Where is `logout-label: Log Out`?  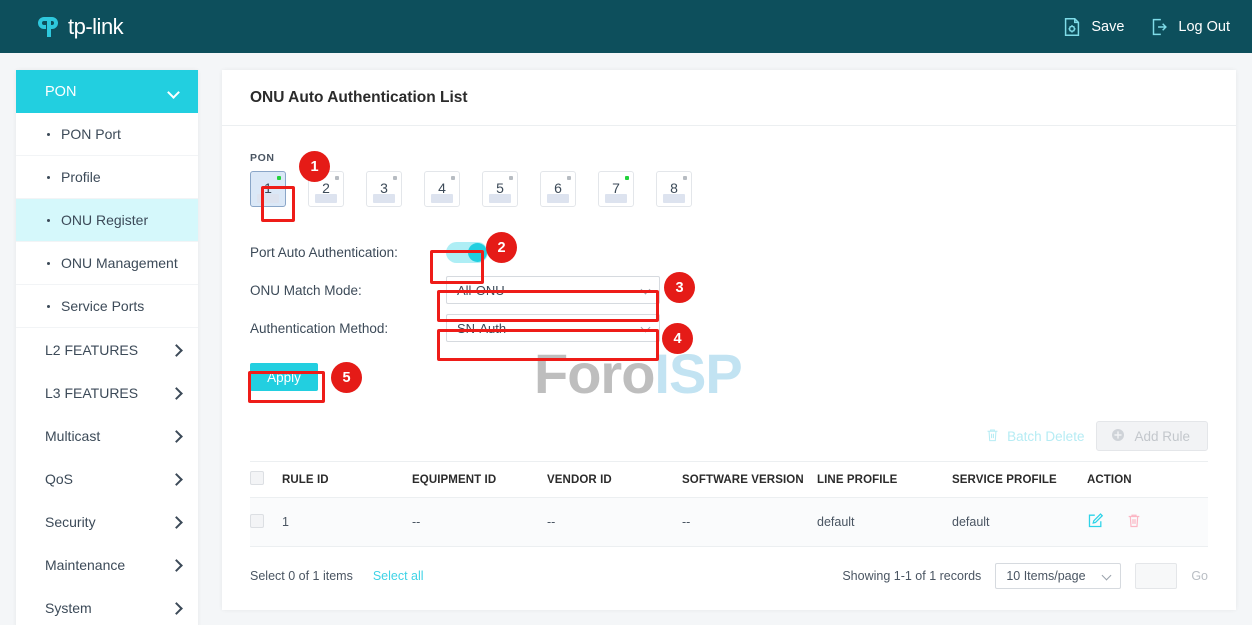
logout-label: Log Out is located at coordinates (1204, 26).